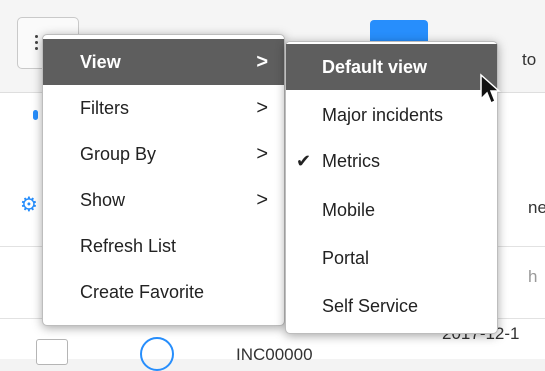 The width and height of the screenshot is (545, 371). Describe the element at coordinates (52, 352) in the screenshot. I see `row-checkbox` at that location.